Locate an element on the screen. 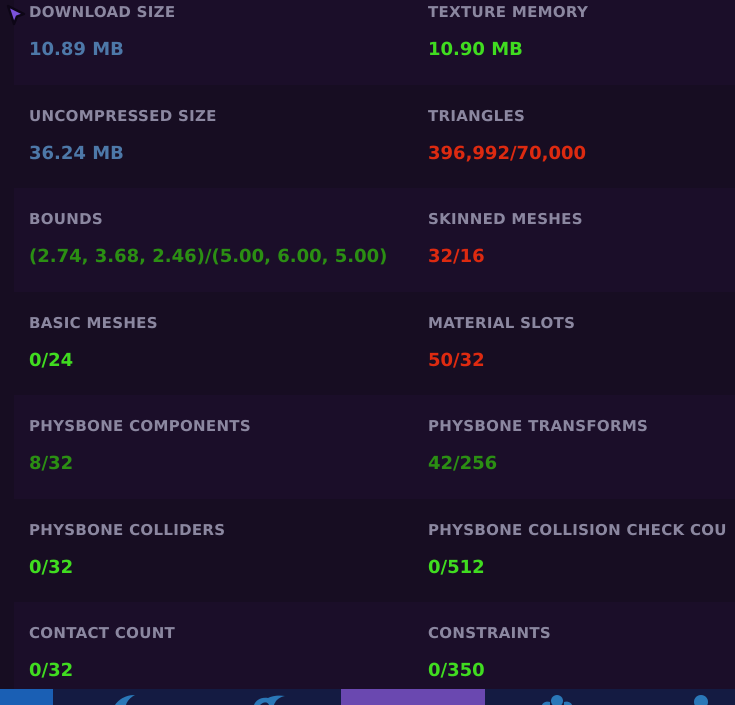 Image resolution: width=735 pixels, height=705 pixels. stat-value: 0/512 is located at coordinates (456, 568).